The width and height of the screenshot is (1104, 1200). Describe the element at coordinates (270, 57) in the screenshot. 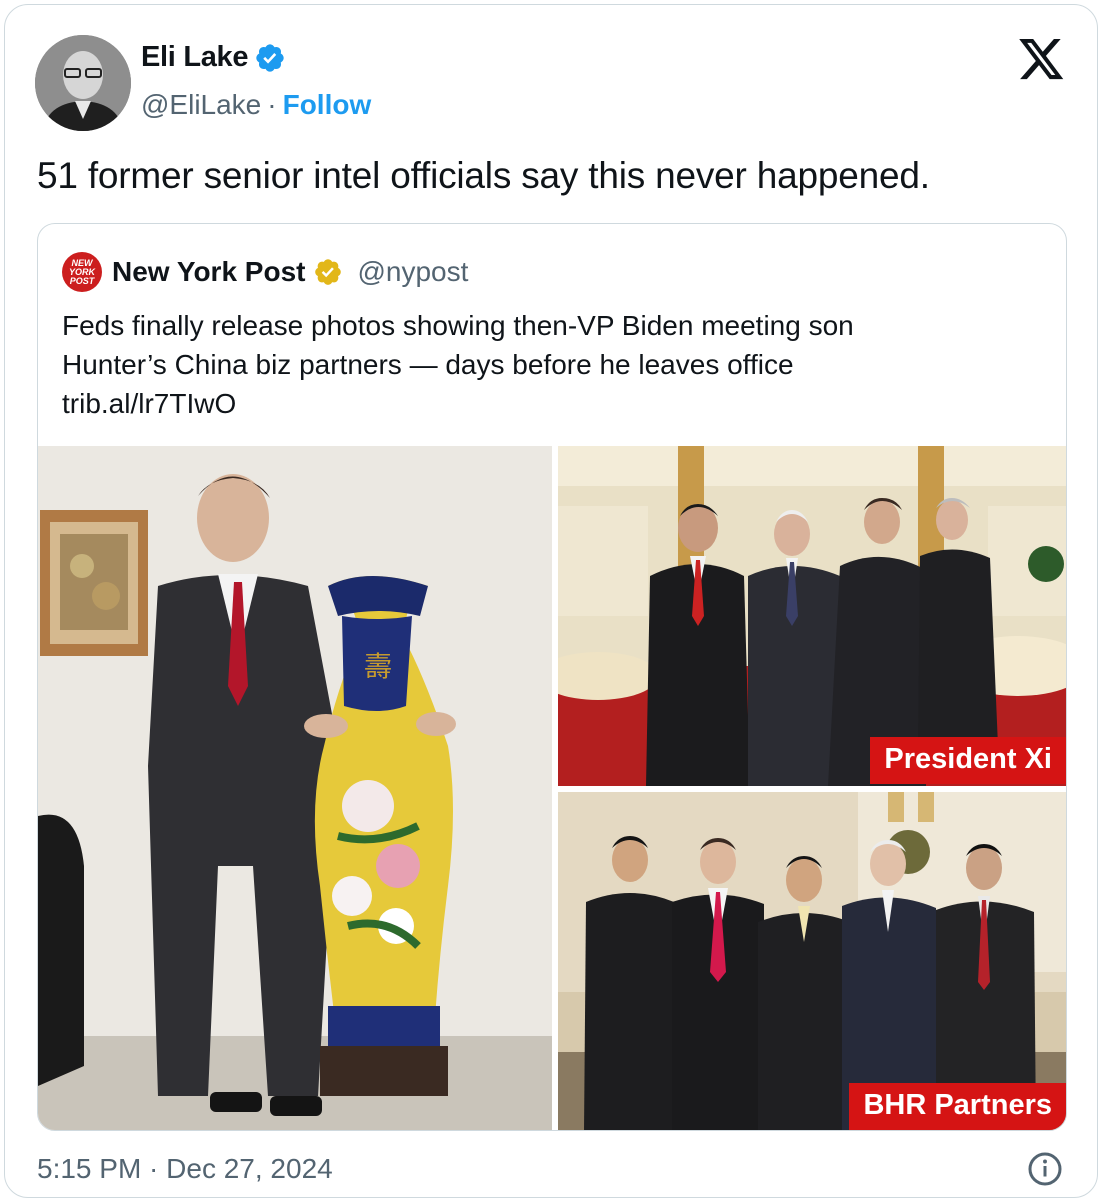

I see `verified-badge-icon` at that location.